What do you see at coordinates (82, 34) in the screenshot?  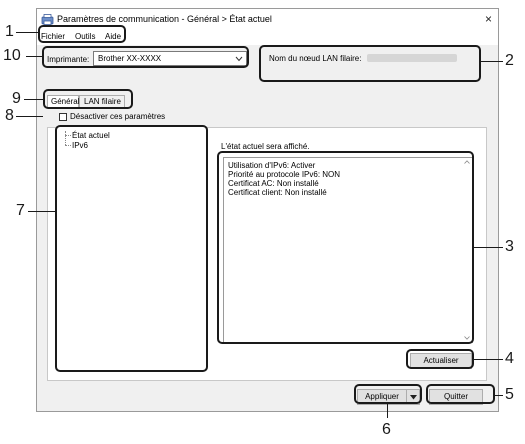 I see `callout-box-menu` at bounding box center [82, 34].